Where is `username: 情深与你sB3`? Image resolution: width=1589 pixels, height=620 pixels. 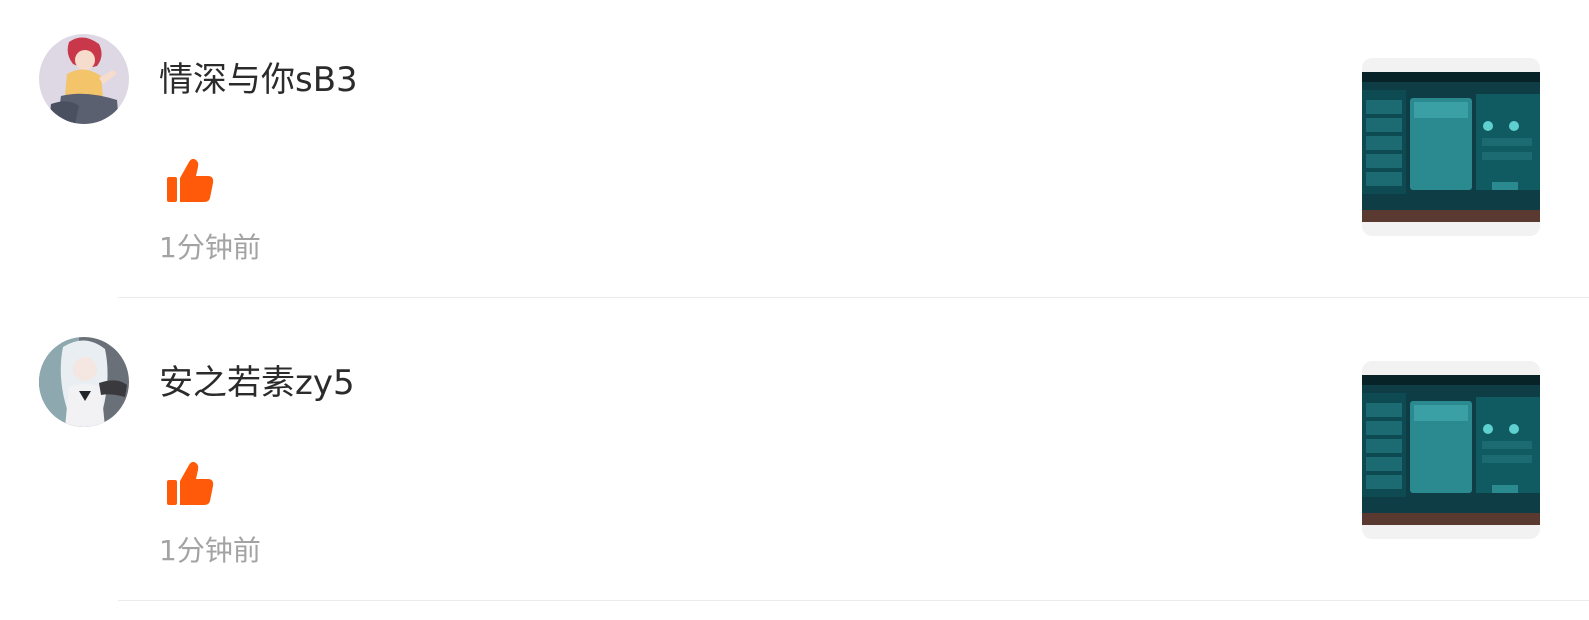 username: 情深与你sB3 is located at coordinates (258, 80).